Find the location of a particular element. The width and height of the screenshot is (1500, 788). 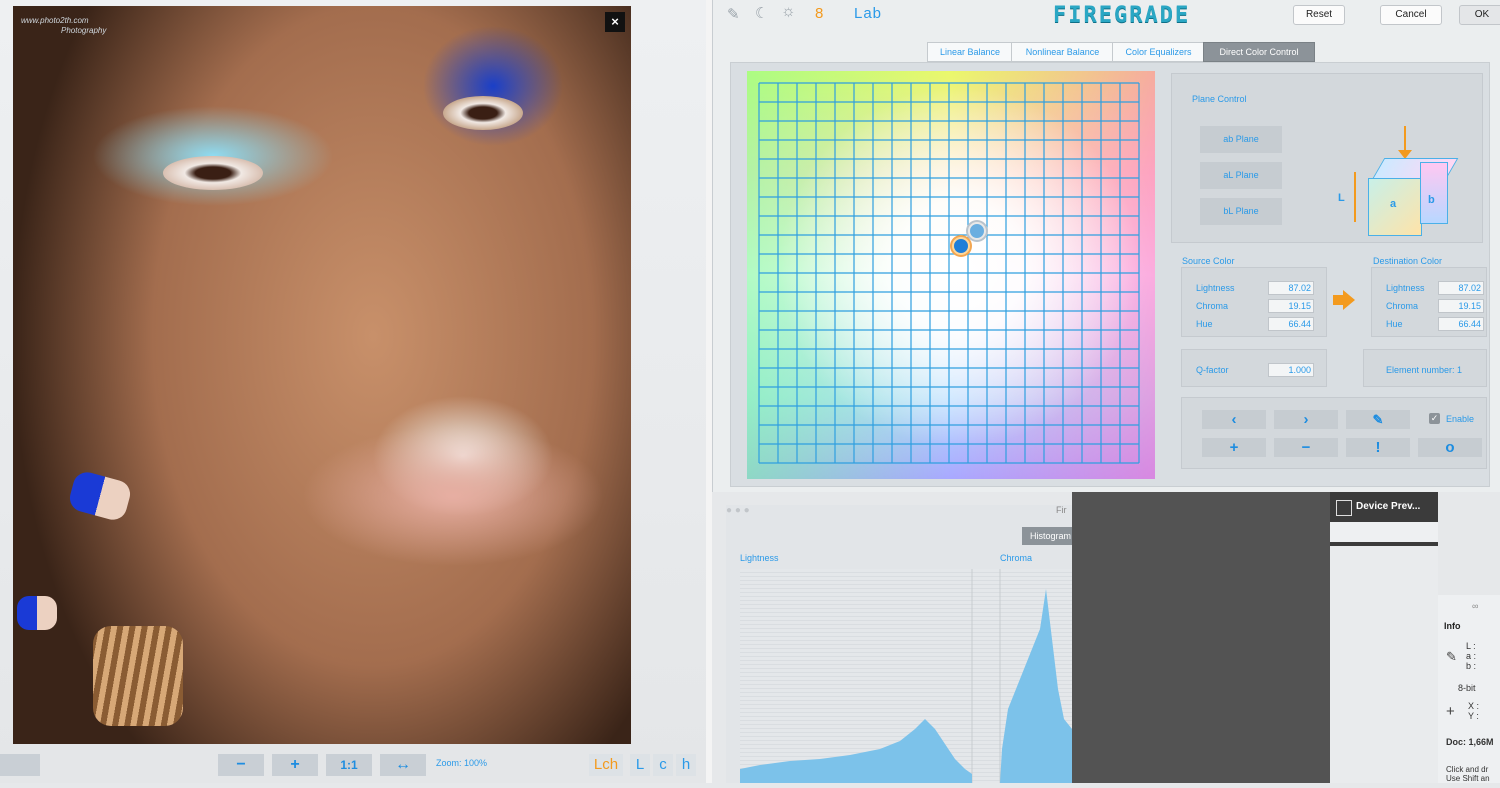

watermark: www.photo2th.com Photography is located at coordinates (63, 26).